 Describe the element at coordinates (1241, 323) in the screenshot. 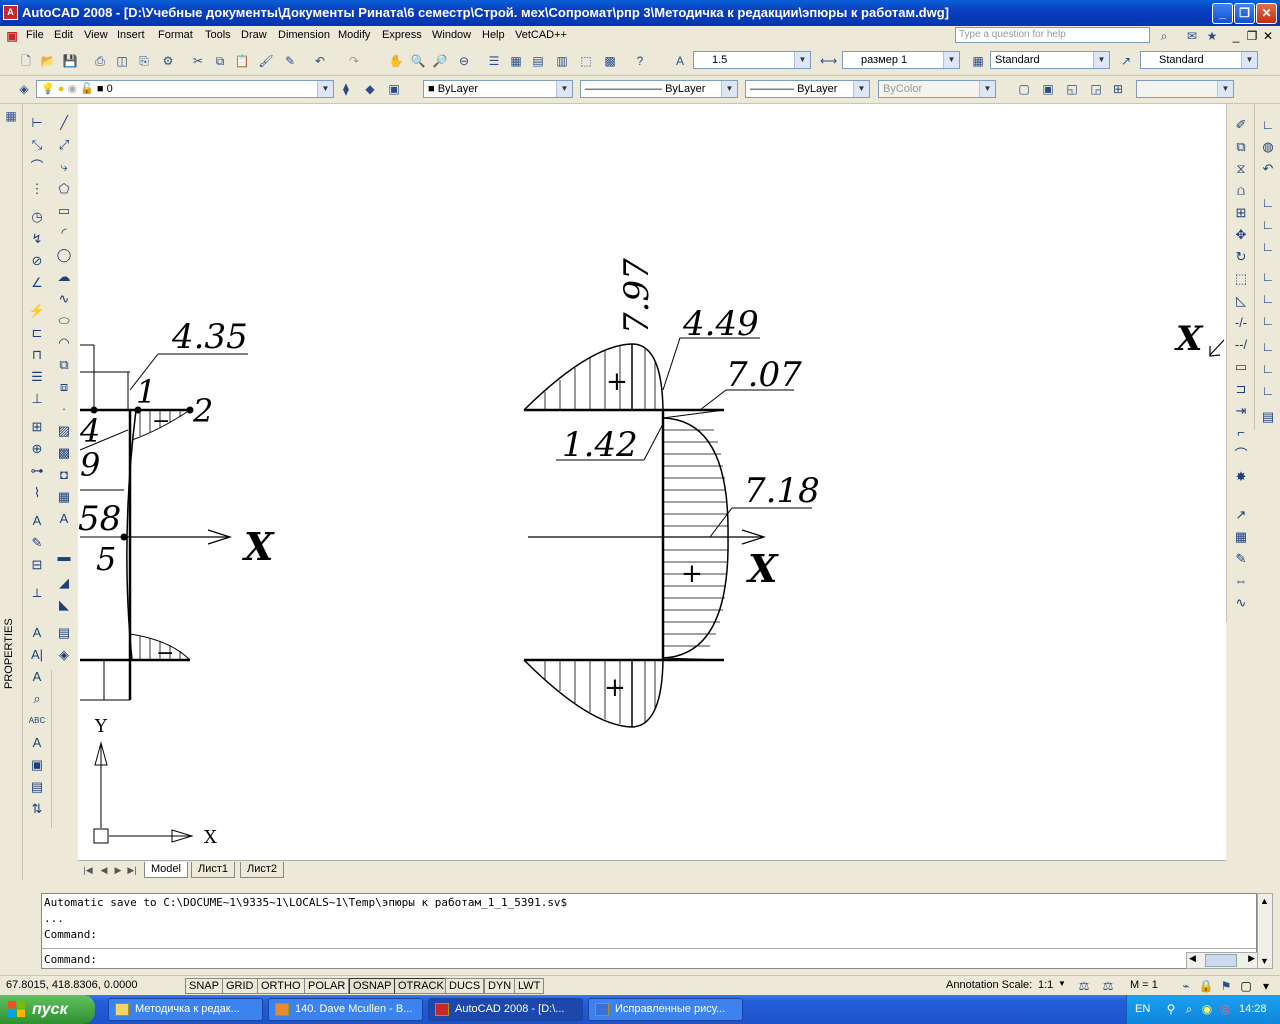

I see `trim-icon: -/-` at that location.